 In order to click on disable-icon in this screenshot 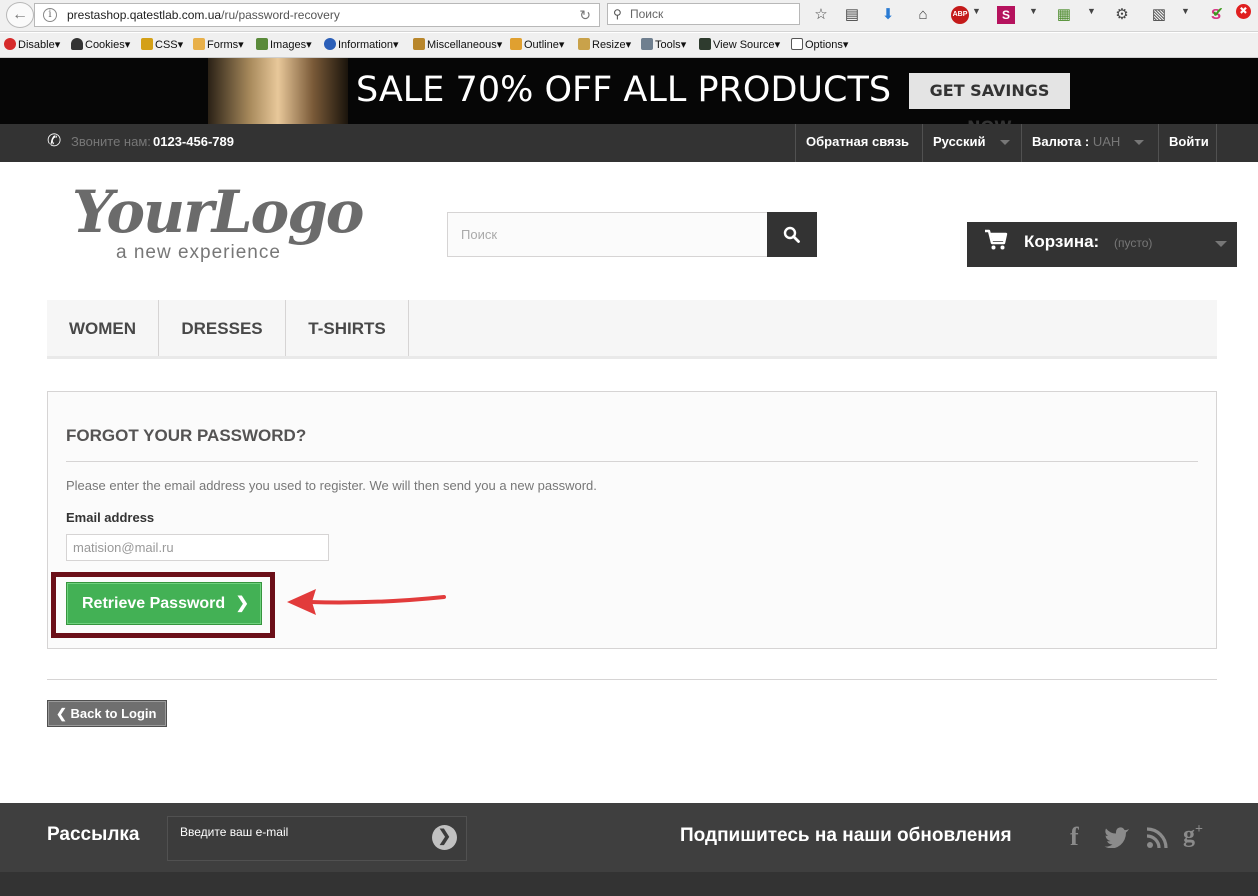, I will do `click(10, 44)`.